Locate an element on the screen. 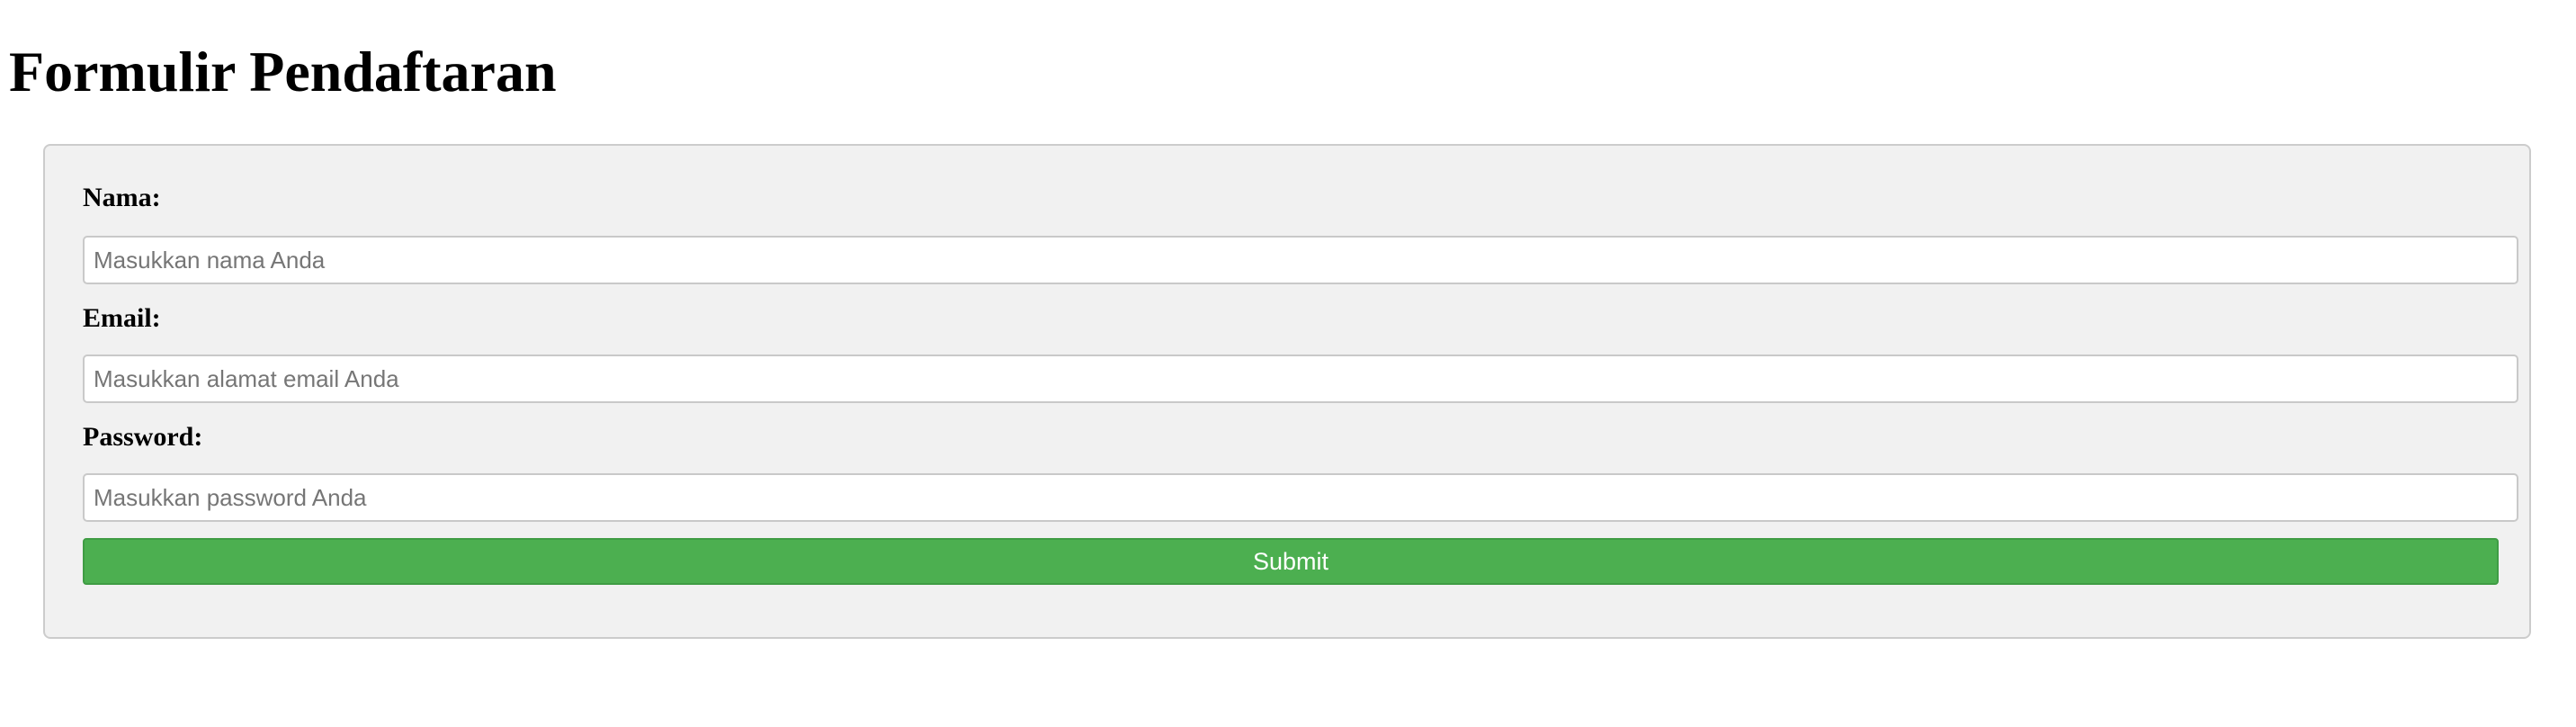 This screenshot has height=727, width=2576. submit-button: Submit is located at coordinates (1291, 561).